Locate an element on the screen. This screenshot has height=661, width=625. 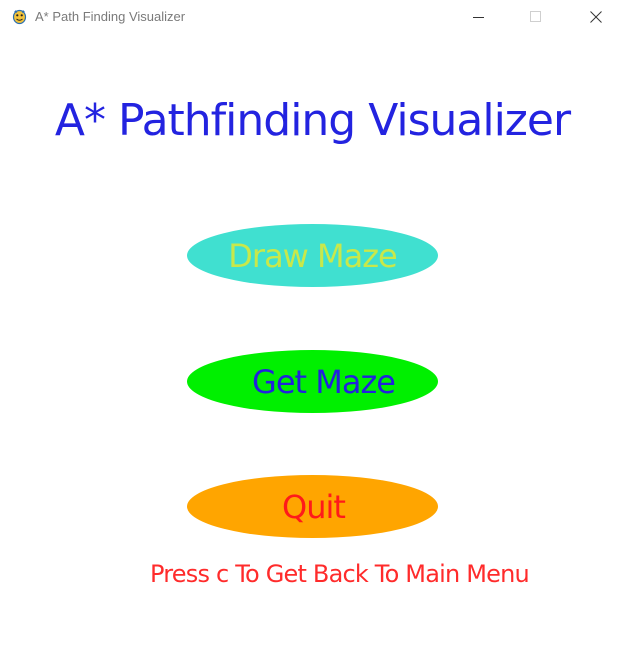
get-maze-button: Get Maze is located at coordinates (312, 381).